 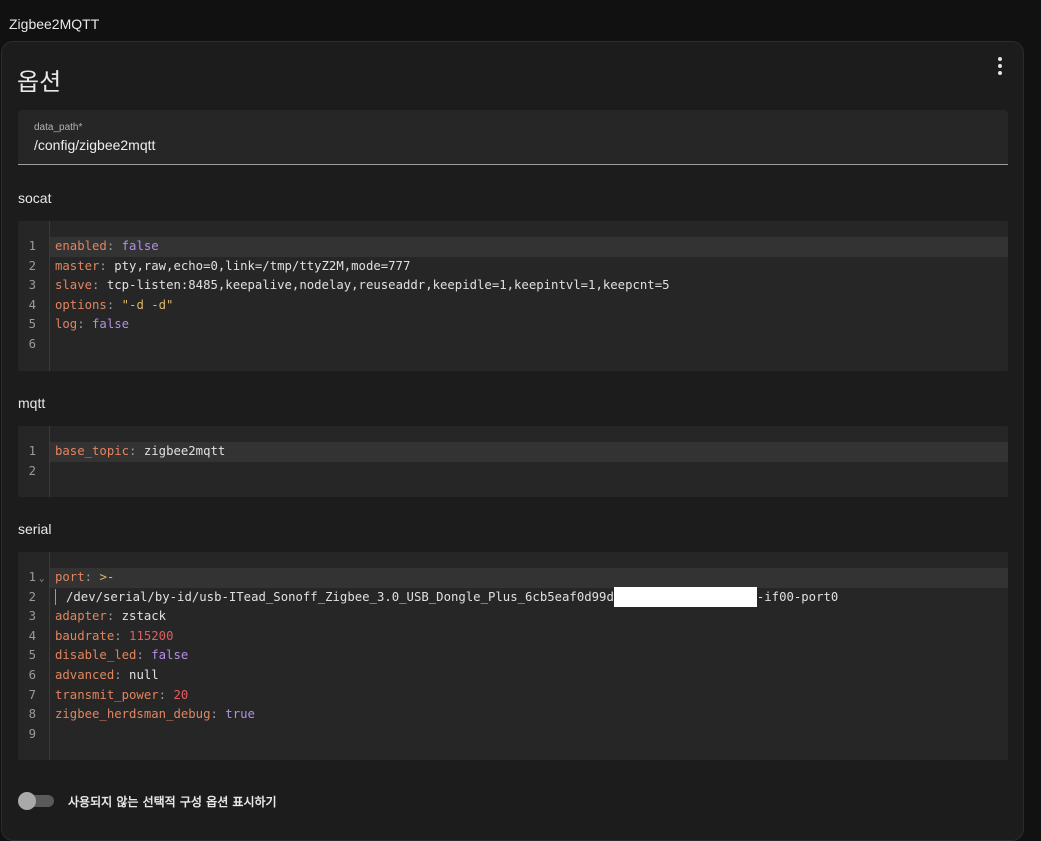 What do you see at coordinates (529, 656) in the screenshot?
I see `code-text: disable_led: false` at bounding box center [529, 656].